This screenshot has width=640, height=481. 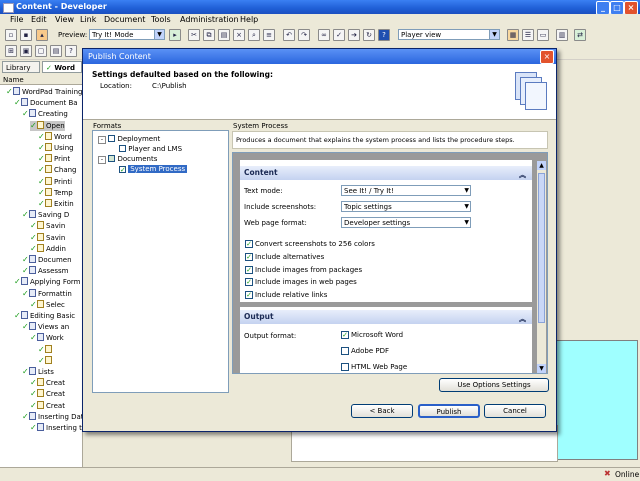 I want to click on tree-item: ✓ Inserting Dates and Objects, so click(x=52, y=416).